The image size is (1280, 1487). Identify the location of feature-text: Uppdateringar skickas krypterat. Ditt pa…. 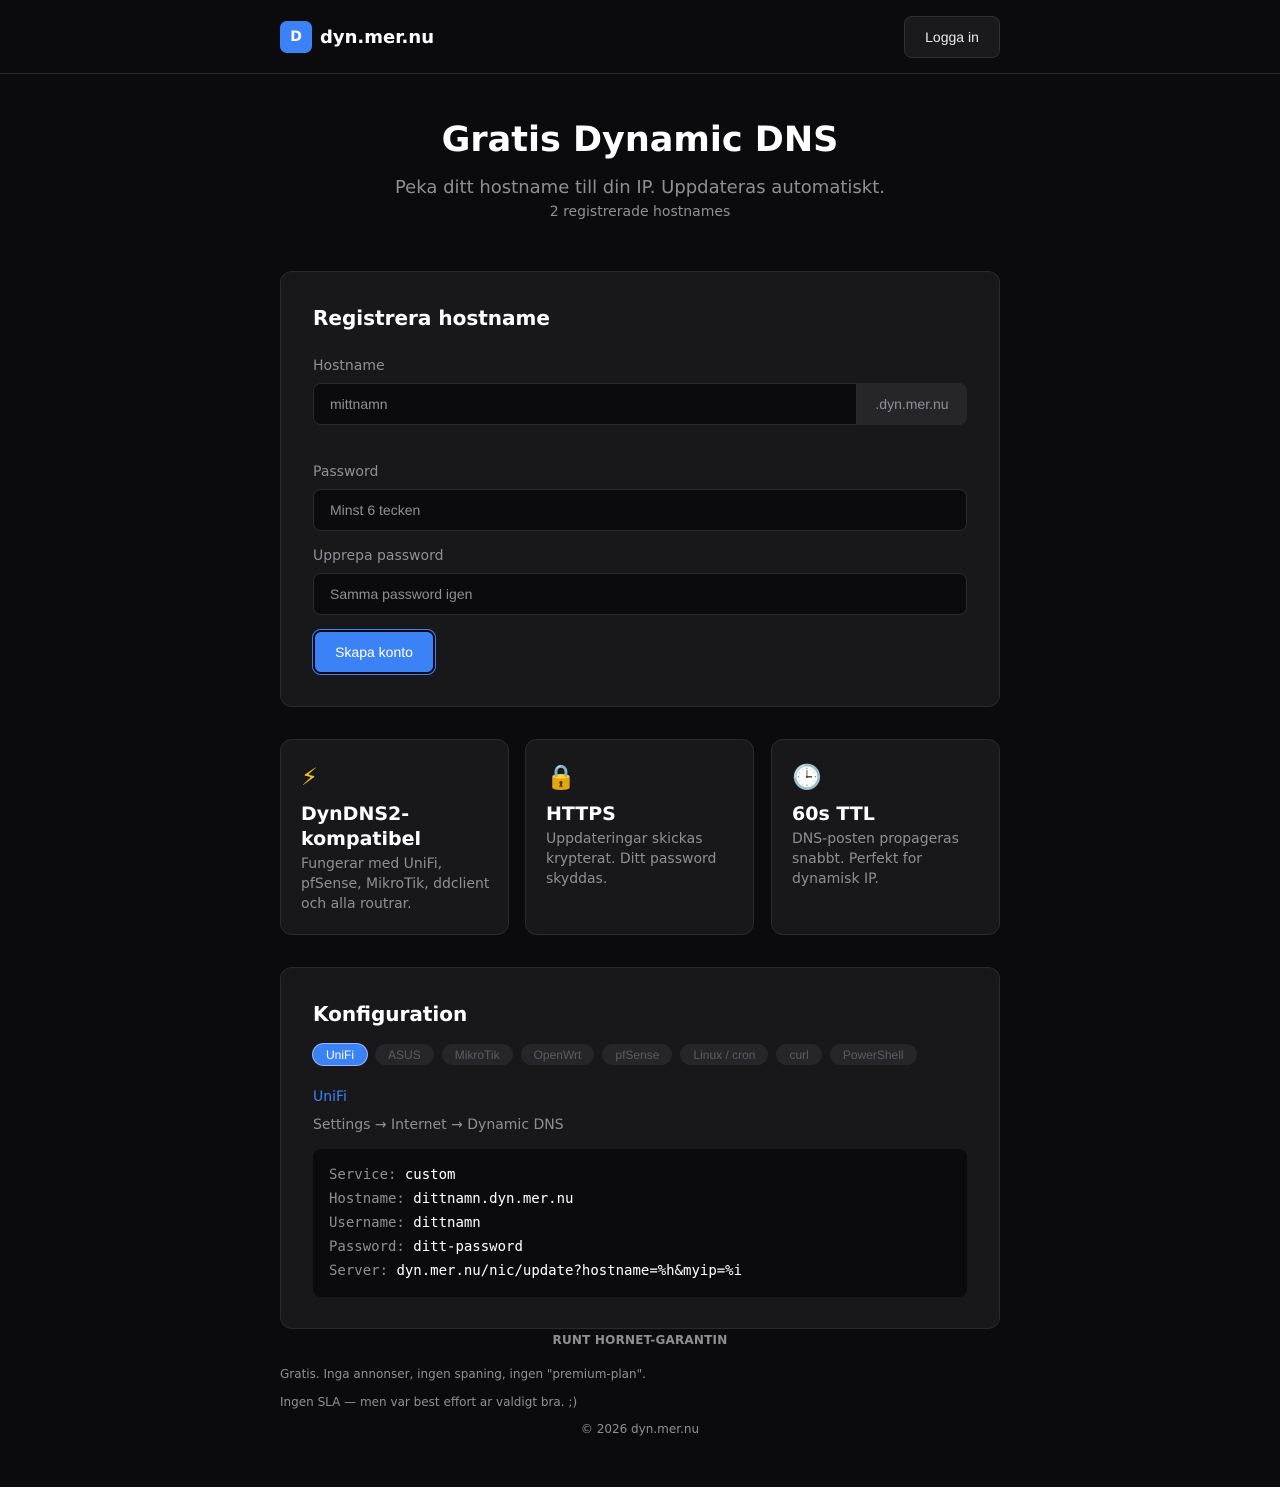
(631, 859).